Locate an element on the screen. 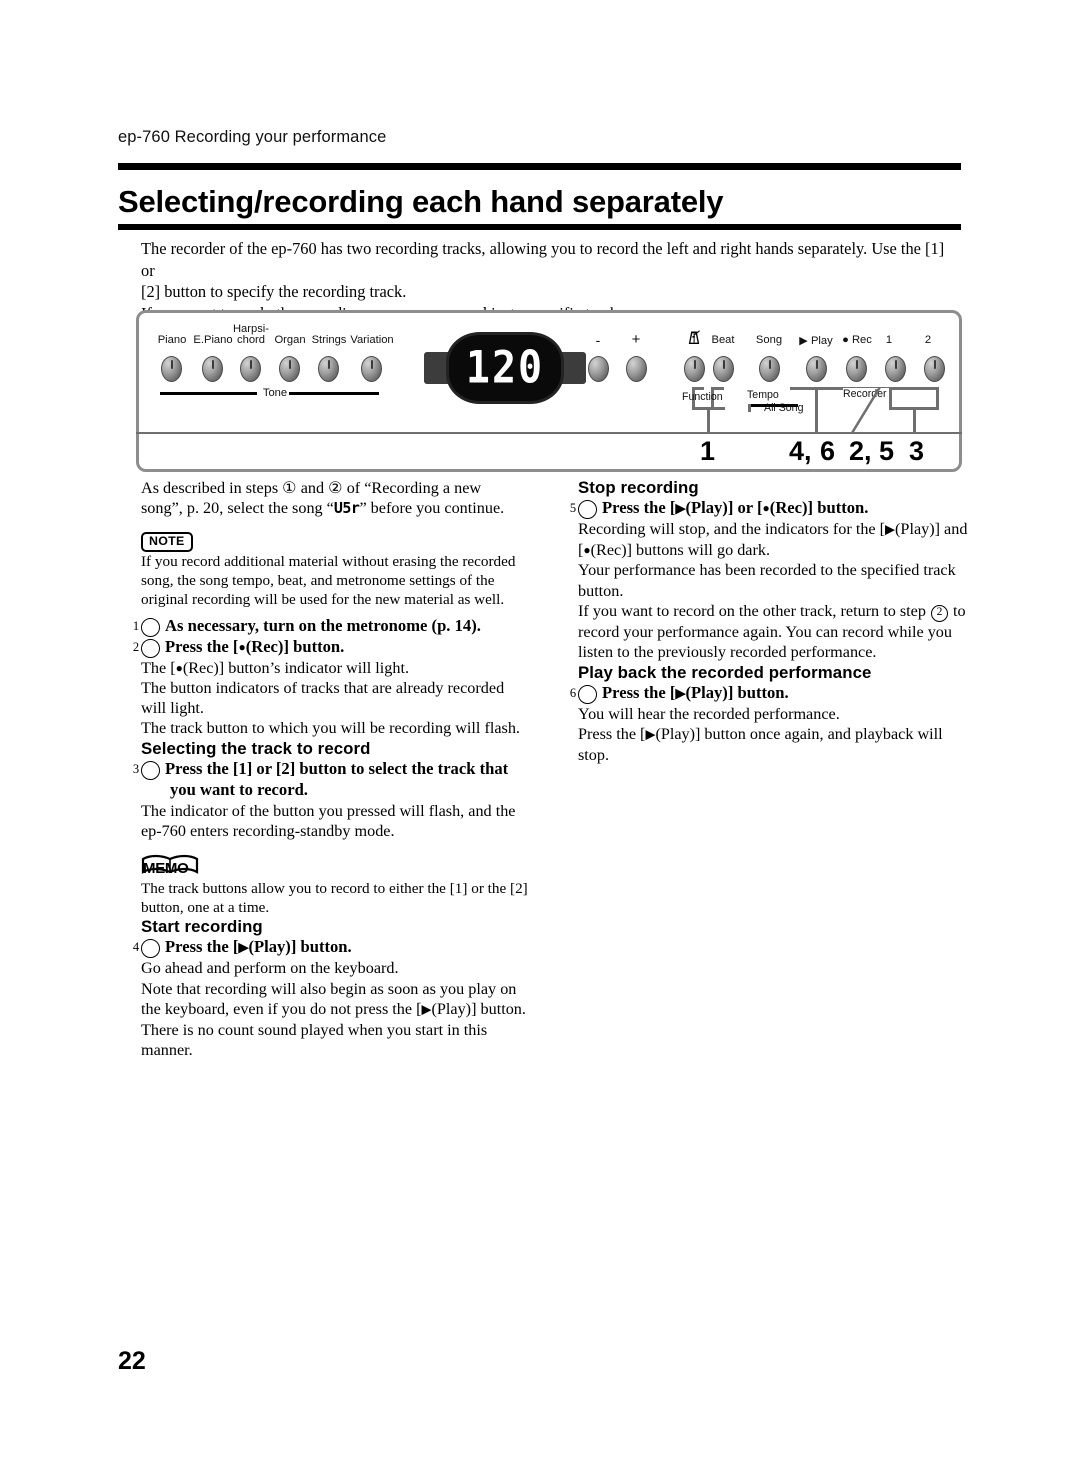  panel-button-song is located at coordinates (769, 369).